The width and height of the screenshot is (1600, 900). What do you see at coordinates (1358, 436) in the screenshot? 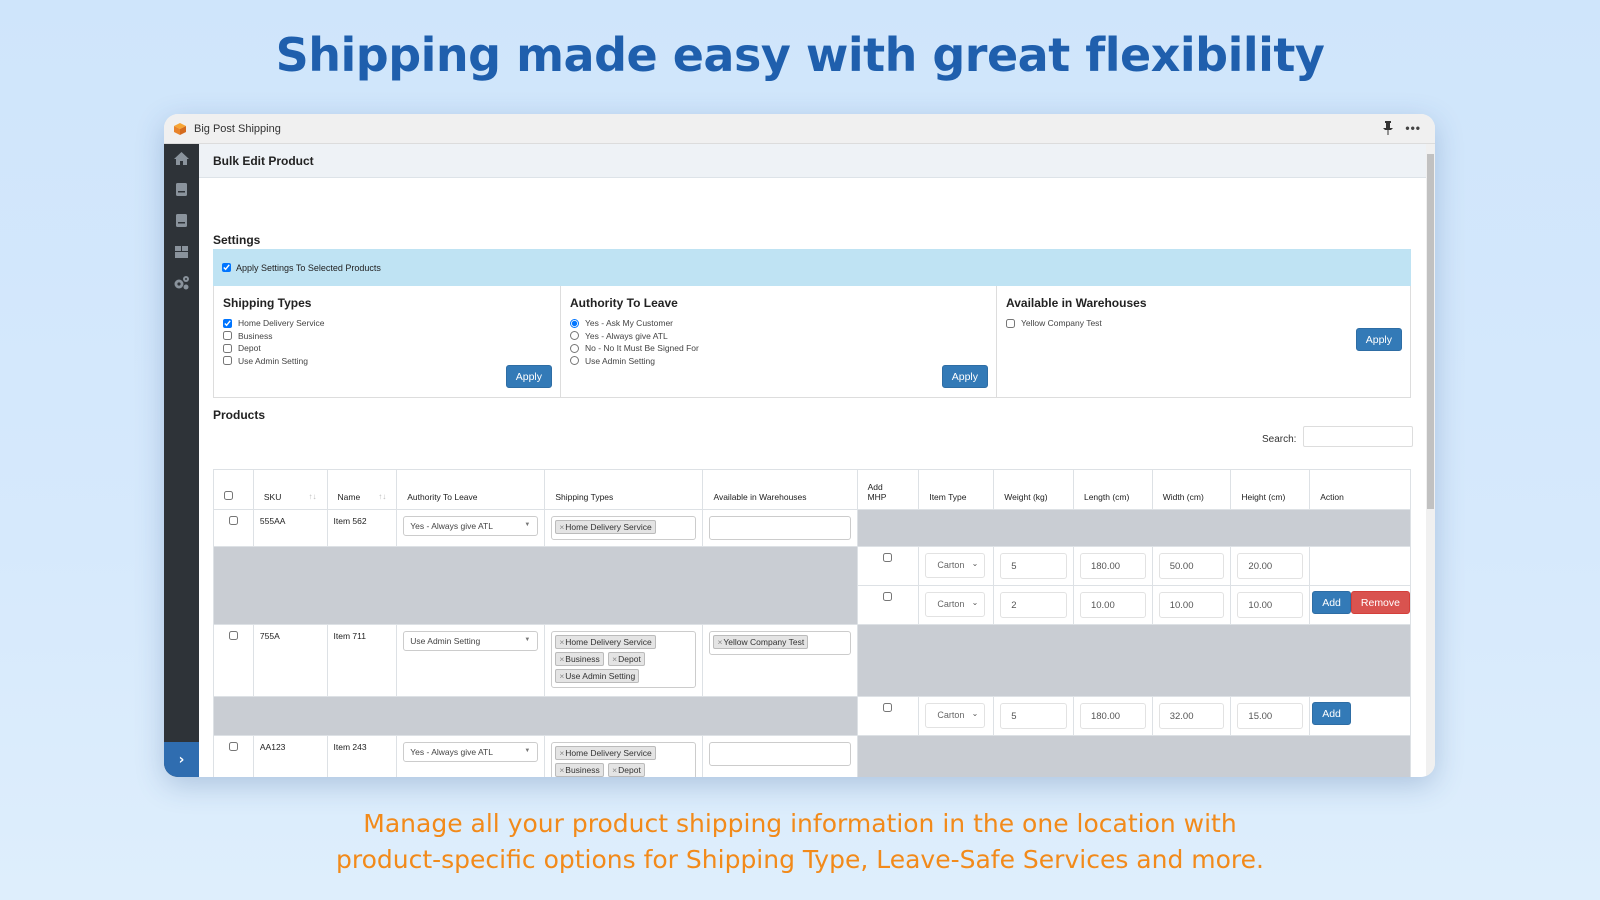
I see `search-input` at bounding box center [1358, 436].